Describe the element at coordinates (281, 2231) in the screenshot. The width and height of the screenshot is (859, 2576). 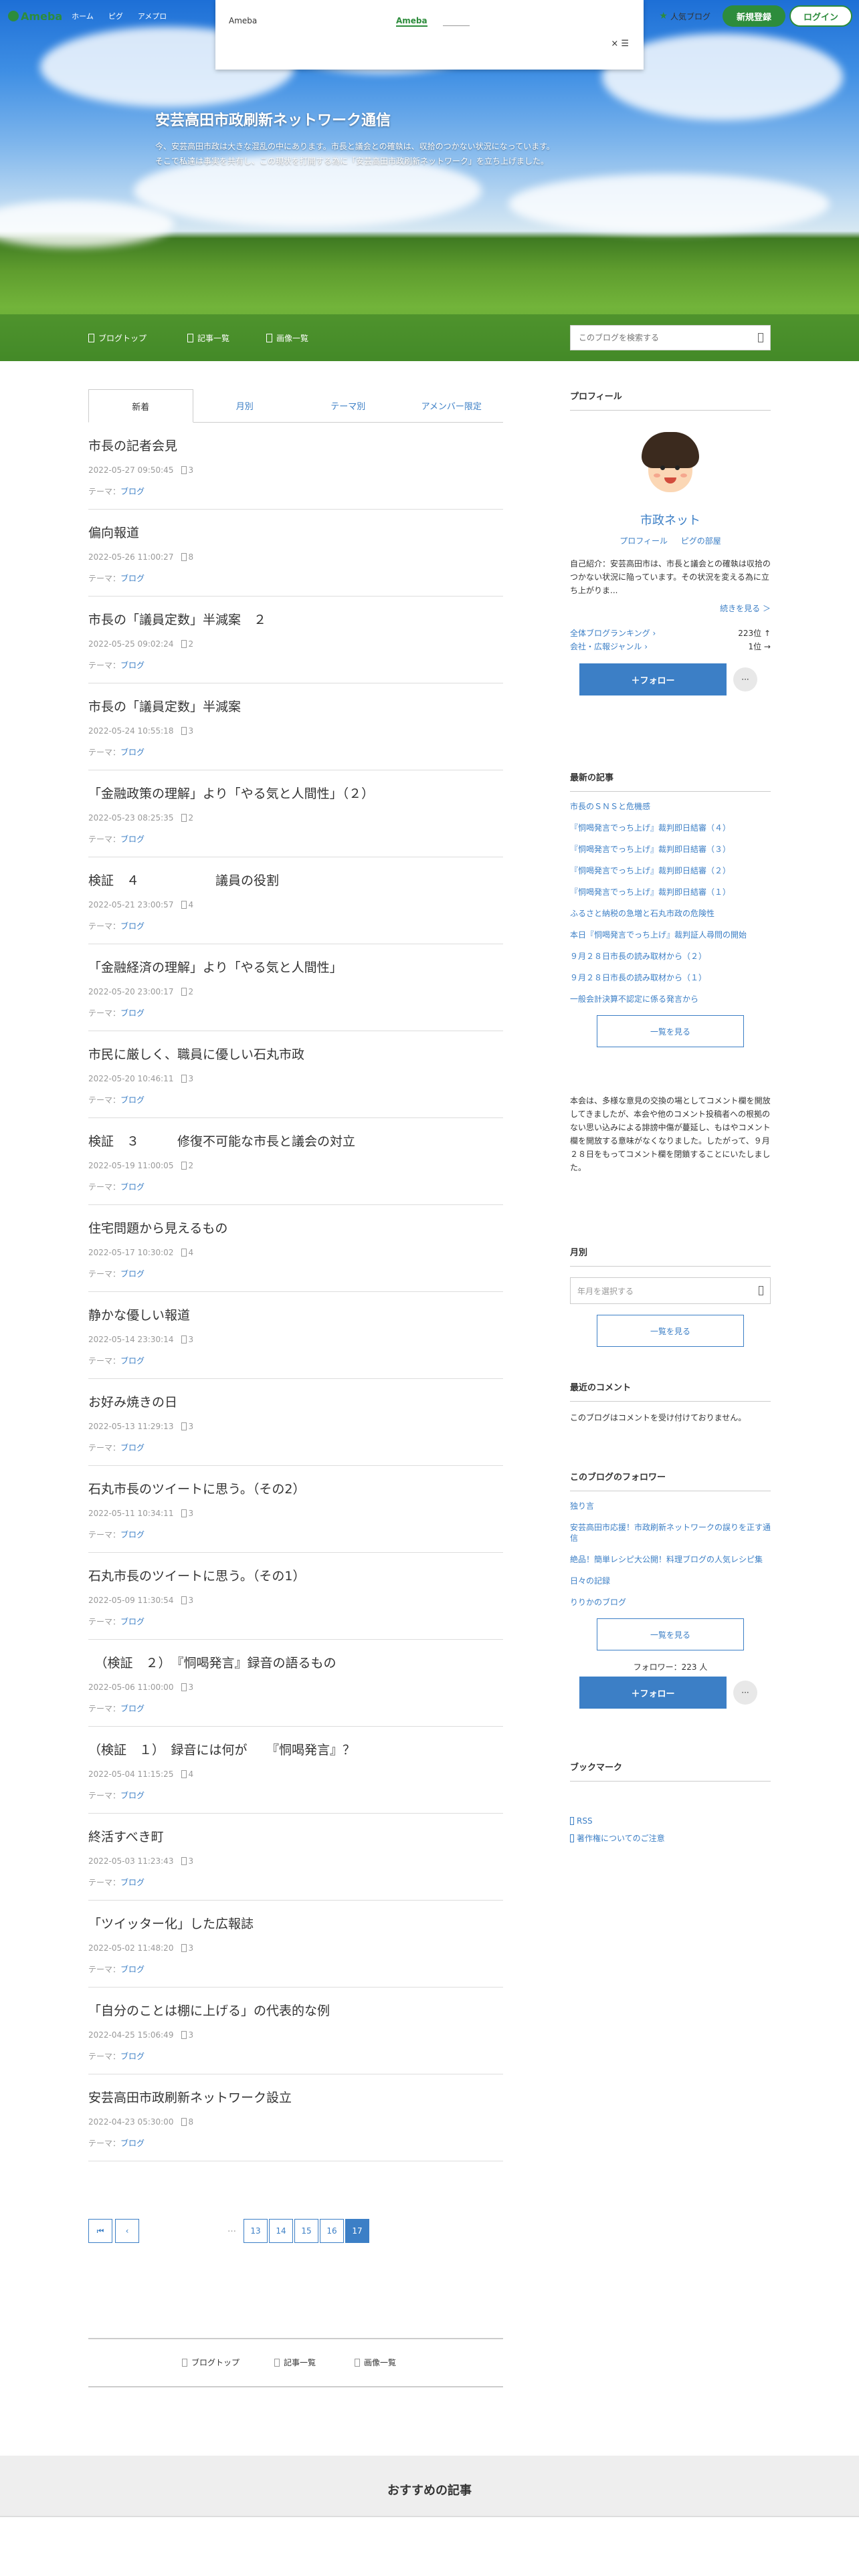
I see `pager-page: 14` at that location.